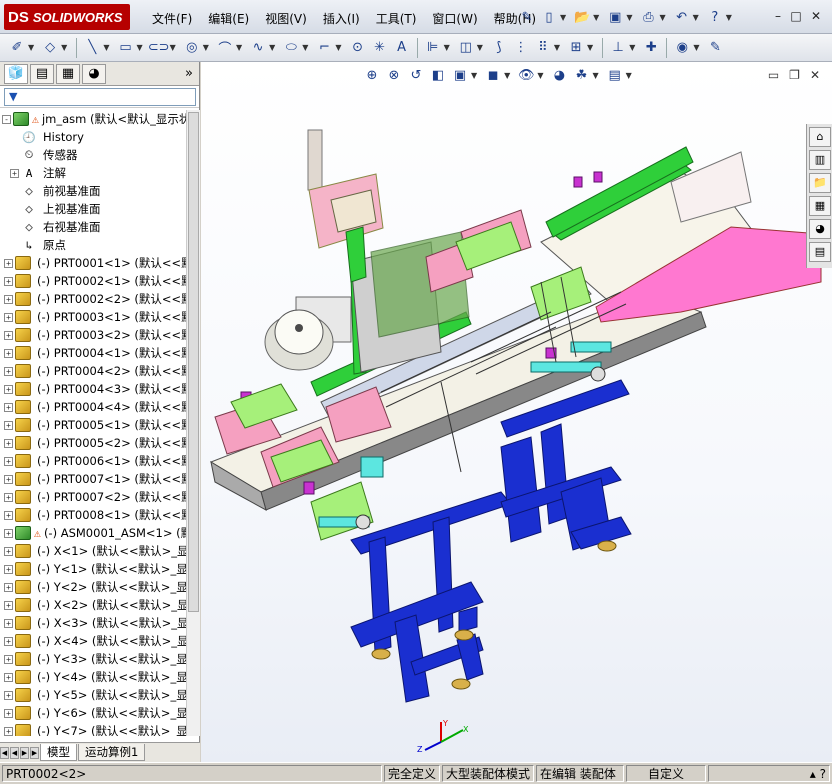 The height and width of the screenshot is (784, 832). What do you see at coordinates (24, 752) in the screenshot?
I see `next-tab-icon: ▶` at bounding box center [24, 752].